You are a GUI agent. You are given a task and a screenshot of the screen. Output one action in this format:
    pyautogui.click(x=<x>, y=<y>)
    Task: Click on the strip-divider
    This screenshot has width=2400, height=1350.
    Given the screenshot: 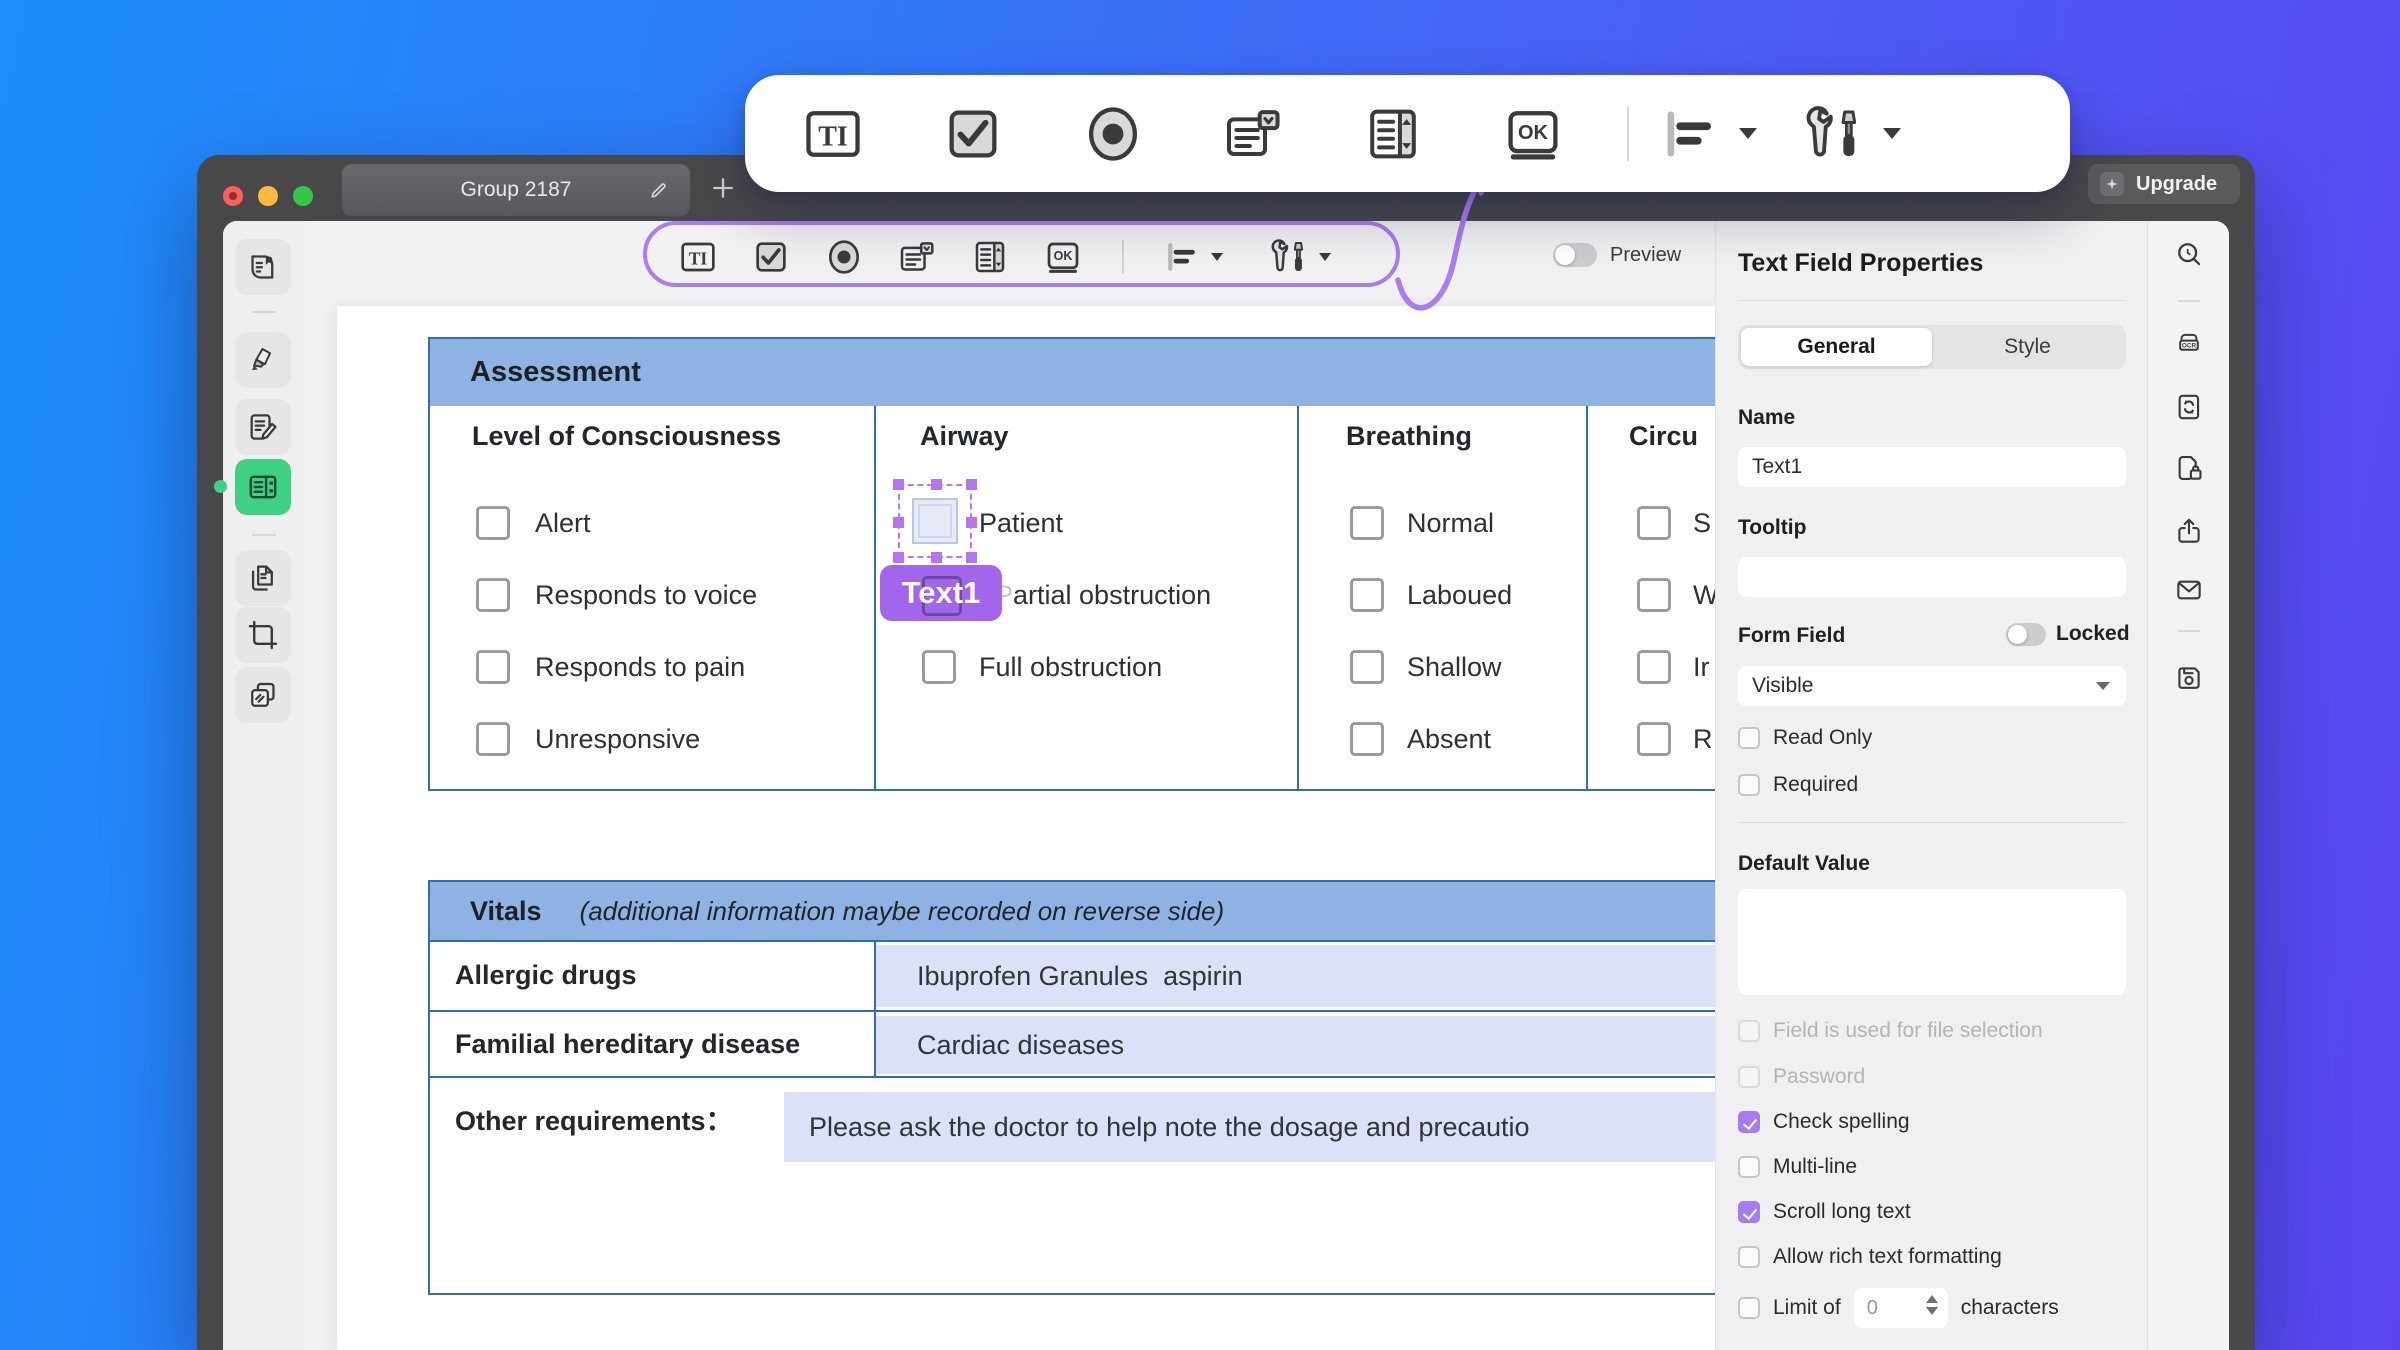 What is the action you would take?
    pyautogui.click(x=2189, y=631)
    